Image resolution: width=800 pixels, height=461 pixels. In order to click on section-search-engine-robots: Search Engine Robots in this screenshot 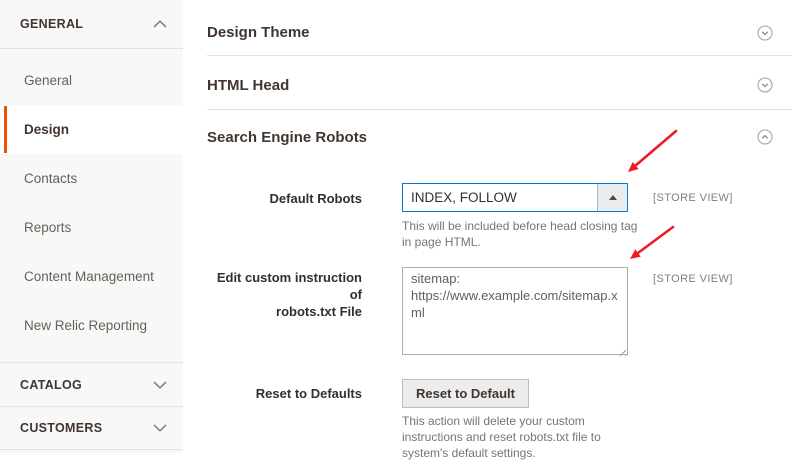, I will do `click(499, 137)`.